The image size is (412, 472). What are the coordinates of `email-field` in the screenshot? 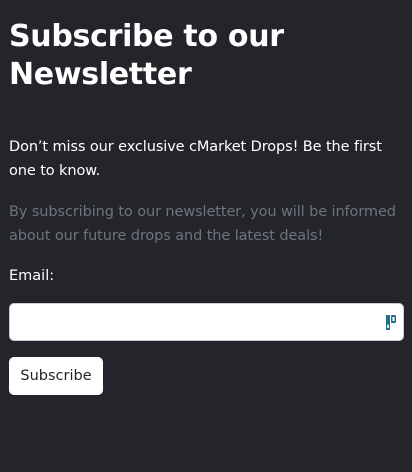 It's located at (190, 322).